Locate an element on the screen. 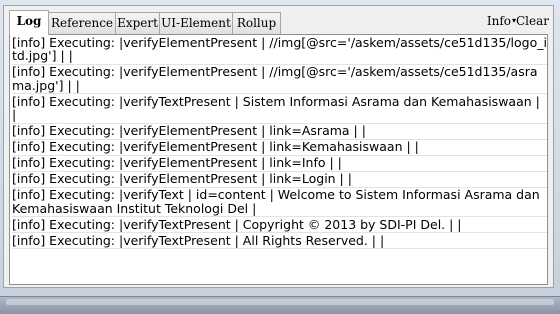 This screenshot has width=560, height=314. tab-ui-element: UI-Element is located at coordinates (196, 23).